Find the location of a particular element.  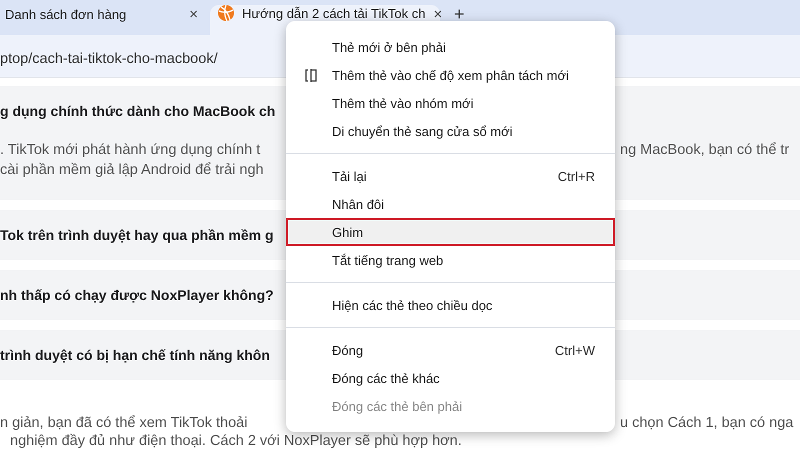

paragraph-text: ng MacBook, bạn có thể tr is located at coordinates (705, 150).